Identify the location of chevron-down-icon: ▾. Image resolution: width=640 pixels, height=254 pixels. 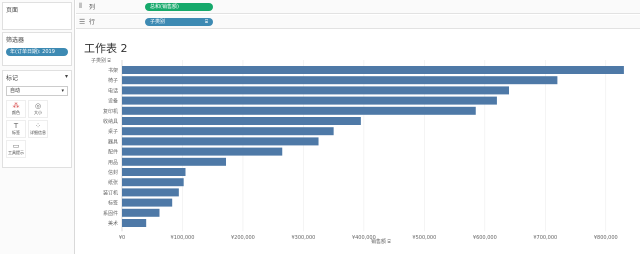
(62, 91).